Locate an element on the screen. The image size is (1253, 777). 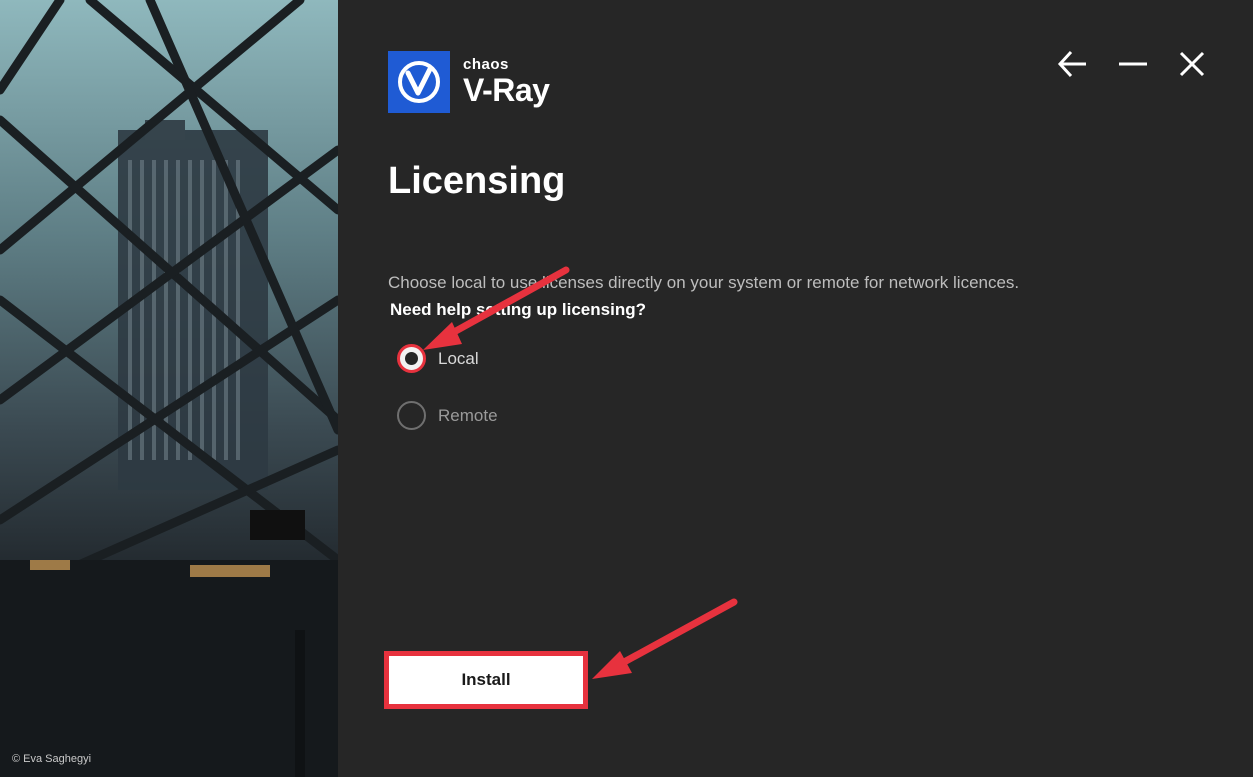
minimize-icon is located at coordinates (1133, 64).